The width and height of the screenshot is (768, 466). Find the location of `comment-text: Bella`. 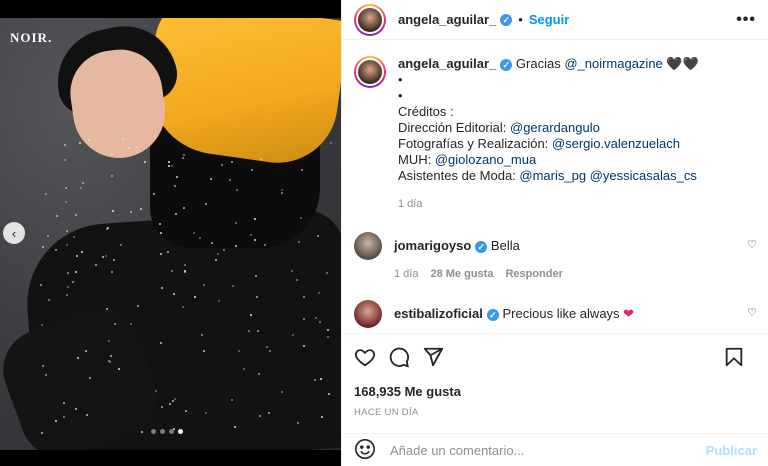

comment-text: Bella is located at coordinates (505, 245).